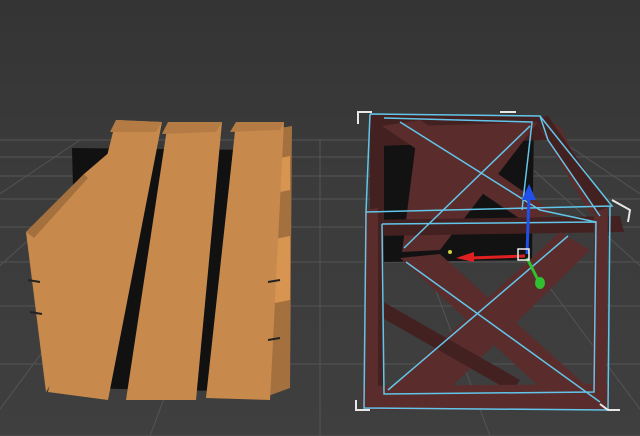 The image size is (640, 436). Describe the element at coordinates (528, 225) in the screenshot. I see `gizmo-z-axis` at that location.